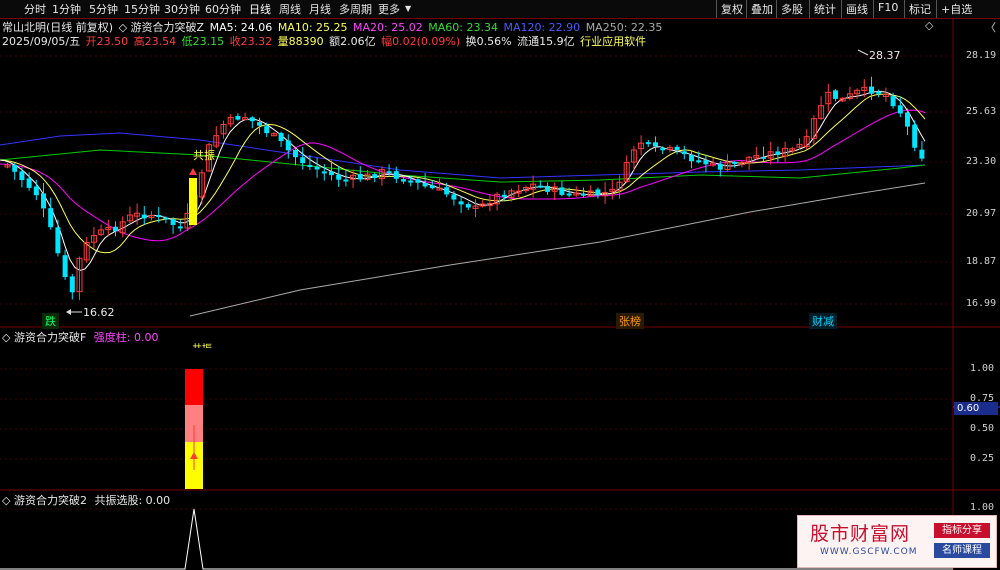 This screenshot has width=1000, height=570. What do you see at coordinates (99, 312) in the screenshot?
I see `low-price-label: 16.62` at bounding box center [99, 312].